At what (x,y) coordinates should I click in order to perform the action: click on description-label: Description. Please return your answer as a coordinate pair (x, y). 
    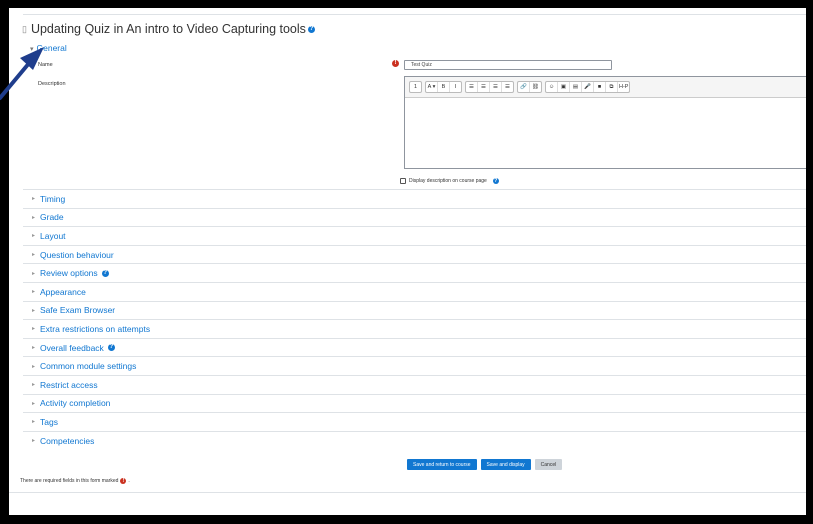
    Looking at the image, I should click on (52, 84).